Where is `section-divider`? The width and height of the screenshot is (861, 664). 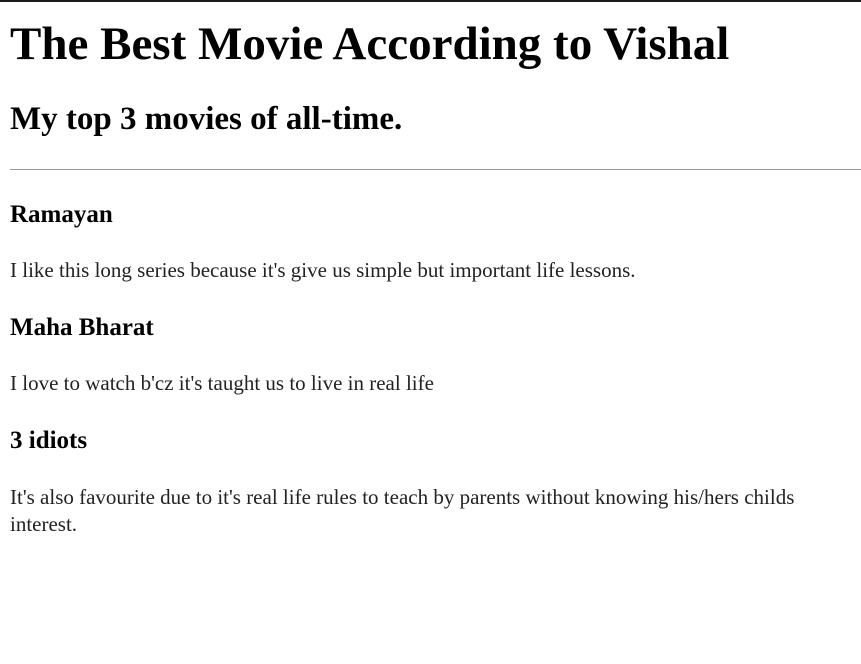 section-divider is located at coordinates (435, 169).